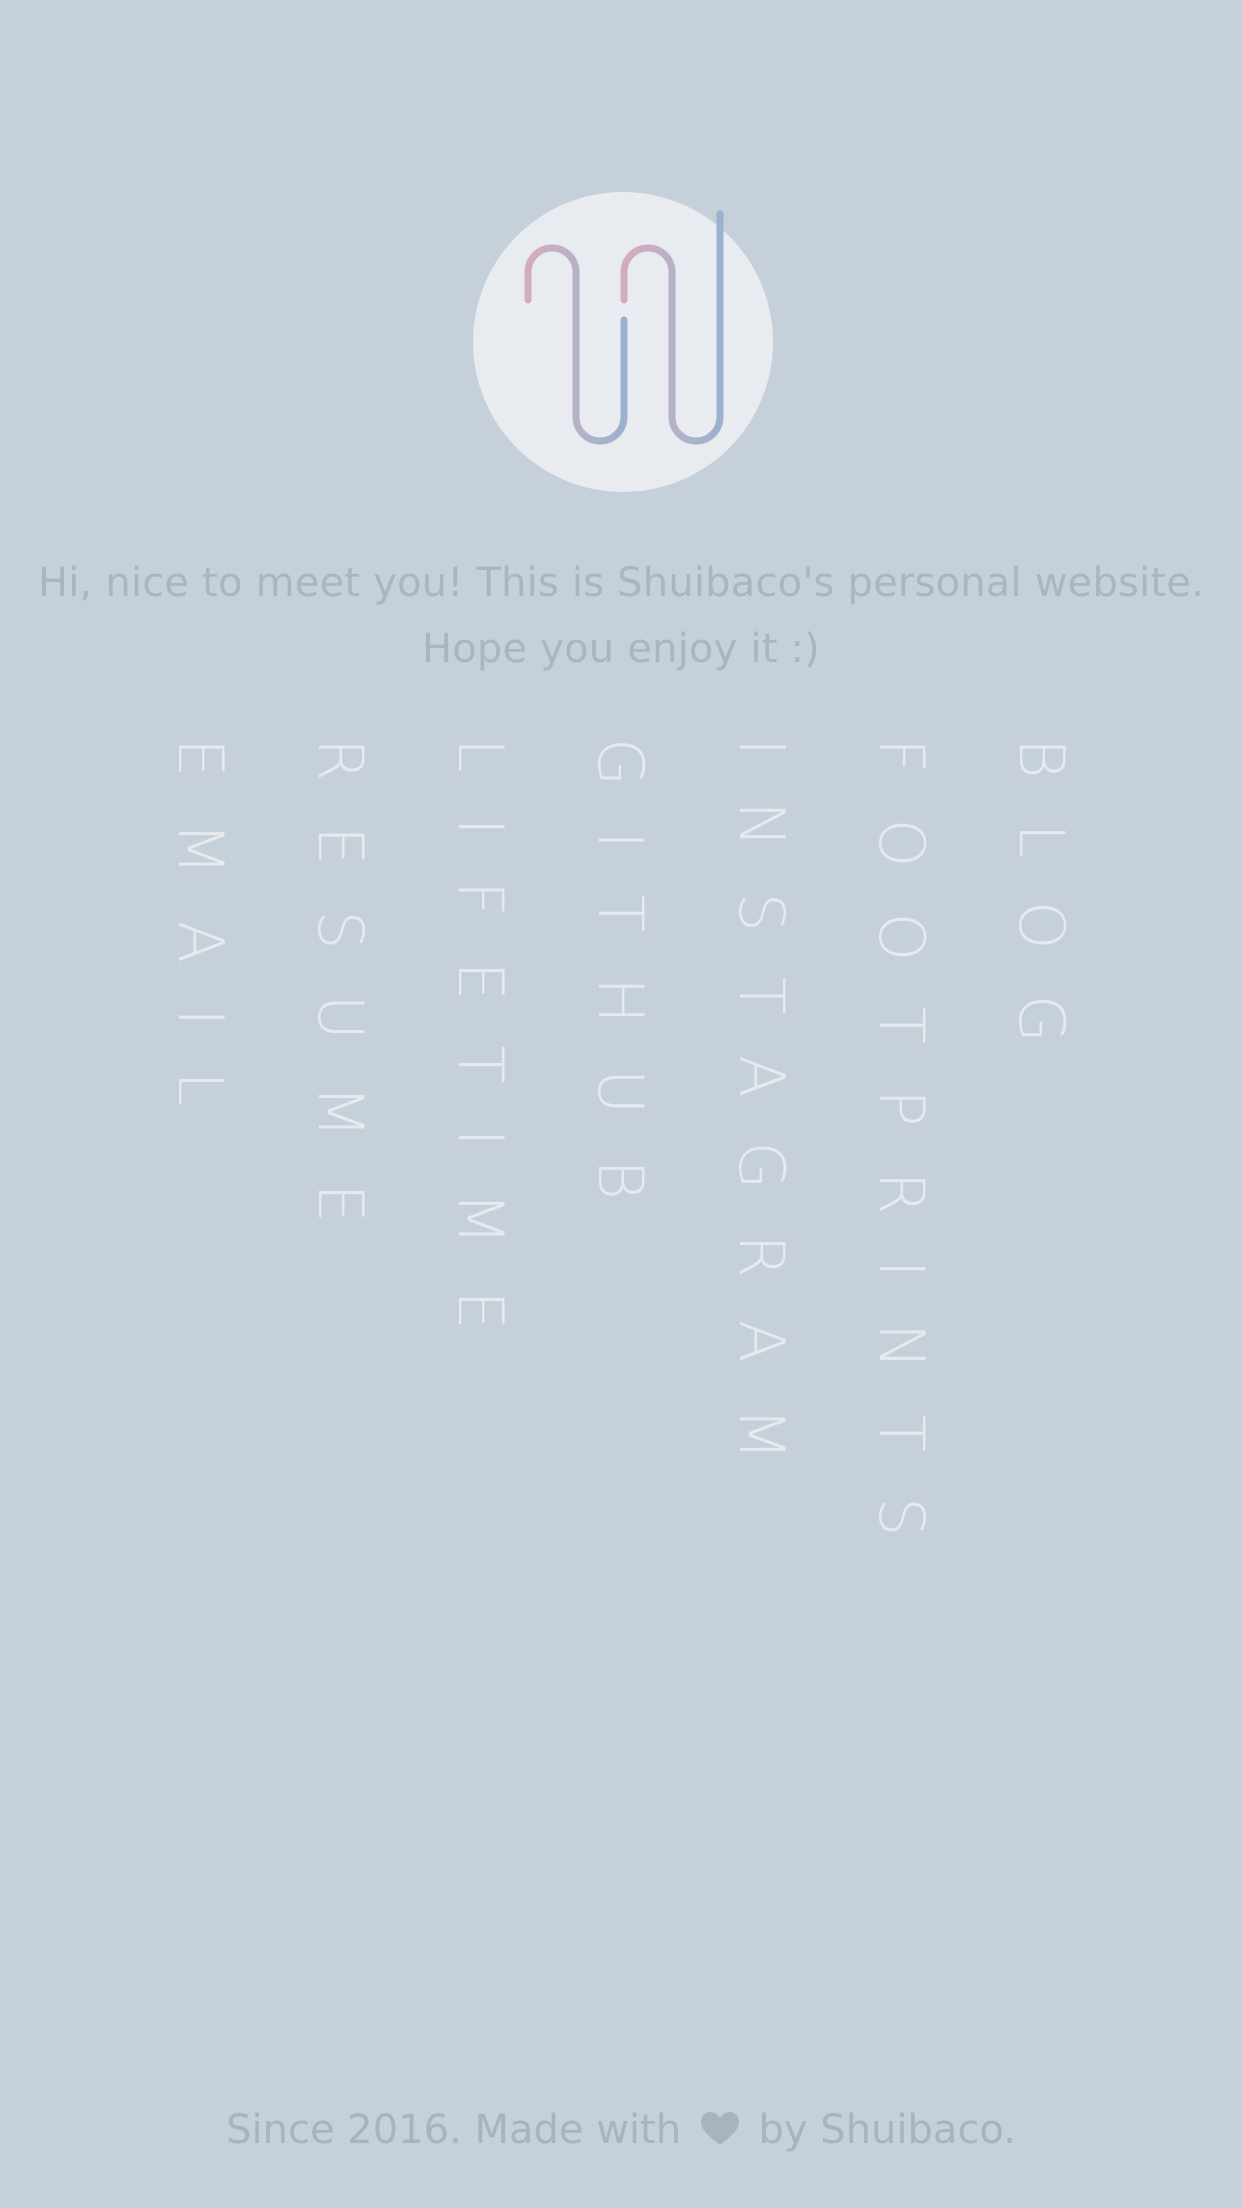 This screenshot has height=2208, width=1242. I want to click on intro-line-2: Hope you enjoy it :), so click(620, 649).